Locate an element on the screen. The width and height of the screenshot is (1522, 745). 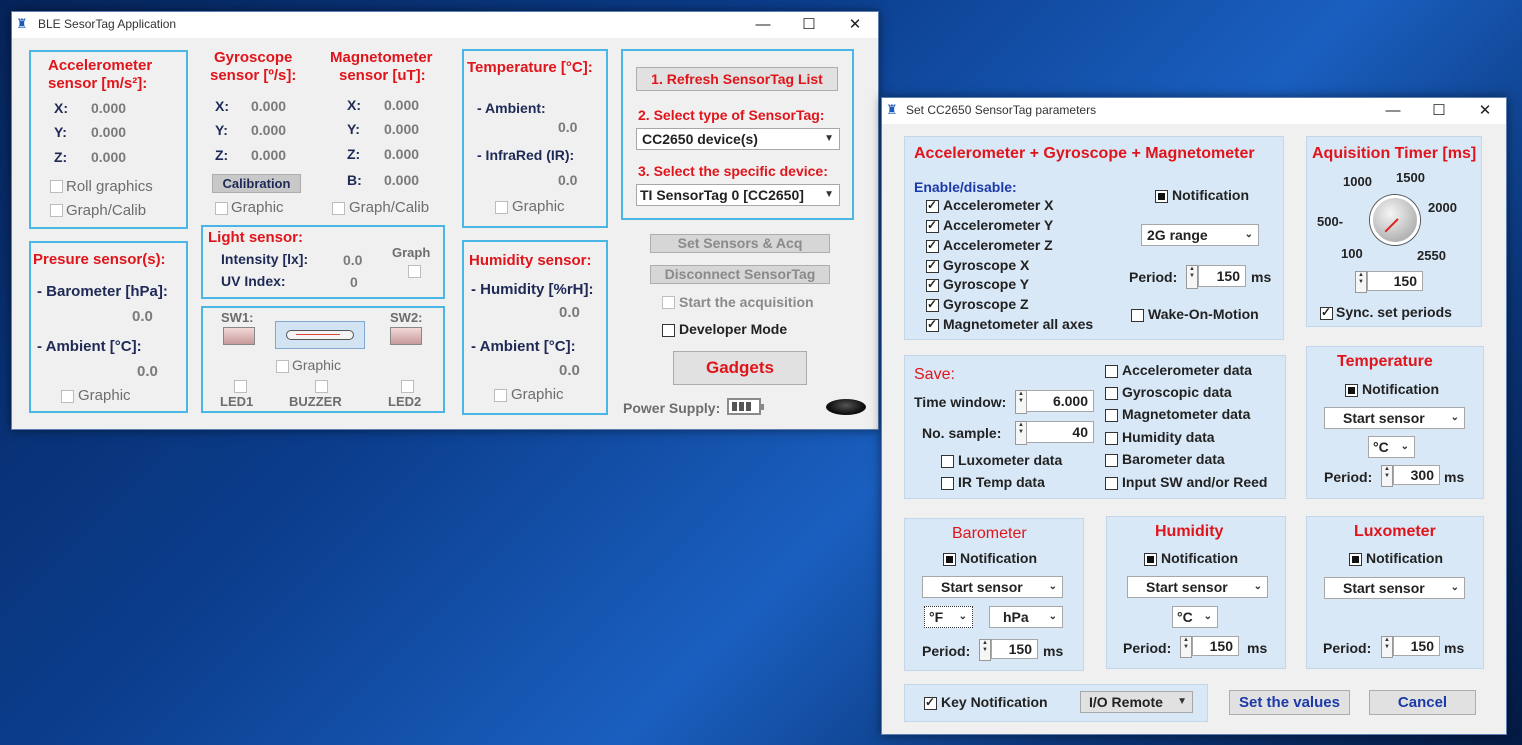
agm-period-spinner: ▲ ▼ is located at coordinates (1192, 277).